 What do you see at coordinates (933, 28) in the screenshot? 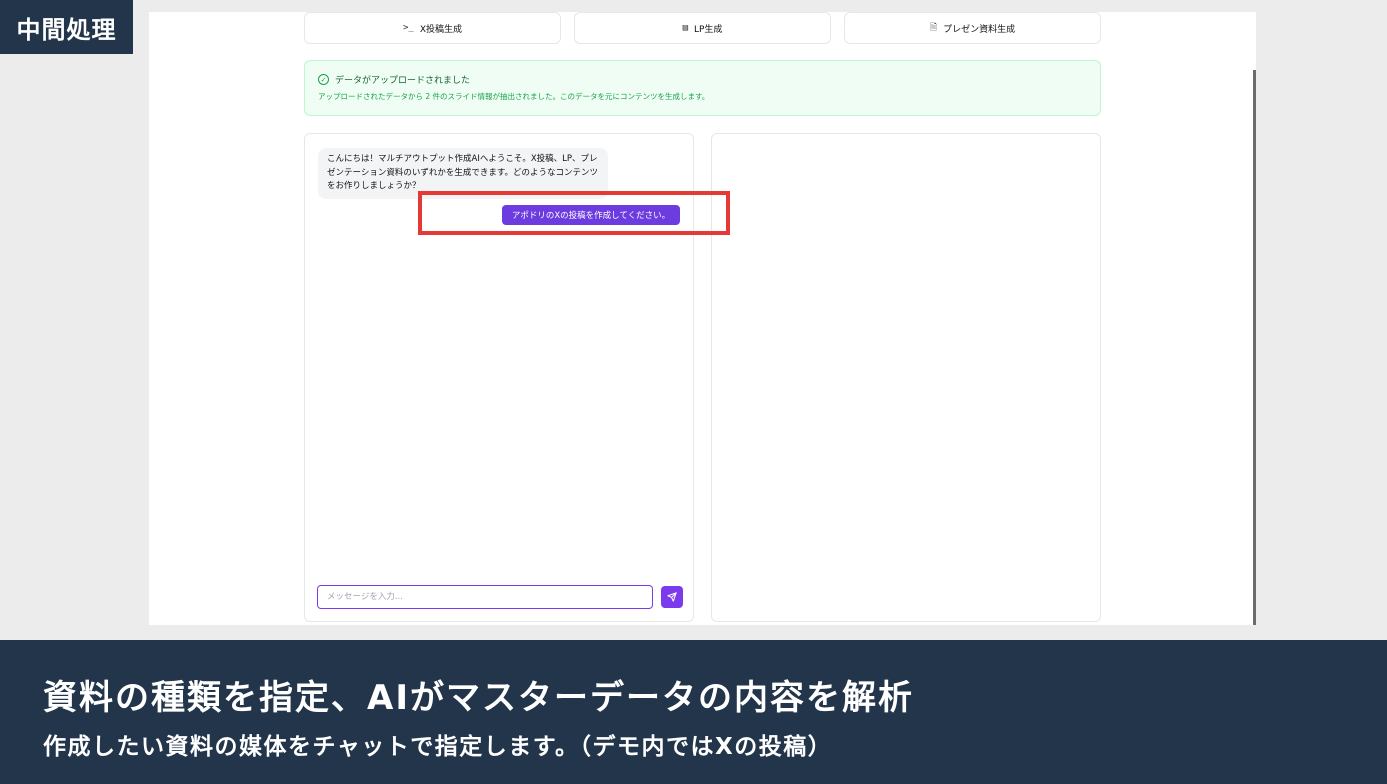
I see `document-icon: 🗎` at bounding box center [933, 28].